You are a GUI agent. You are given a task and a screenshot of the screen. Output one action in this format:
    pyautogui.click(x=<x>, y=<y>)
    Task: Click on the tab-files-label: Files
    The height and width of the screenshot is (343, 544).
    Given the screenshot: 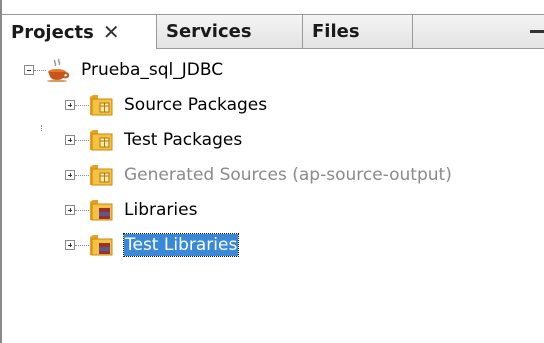 What is the action you would take?
    pyautogui.click(x=336, y=31)
    